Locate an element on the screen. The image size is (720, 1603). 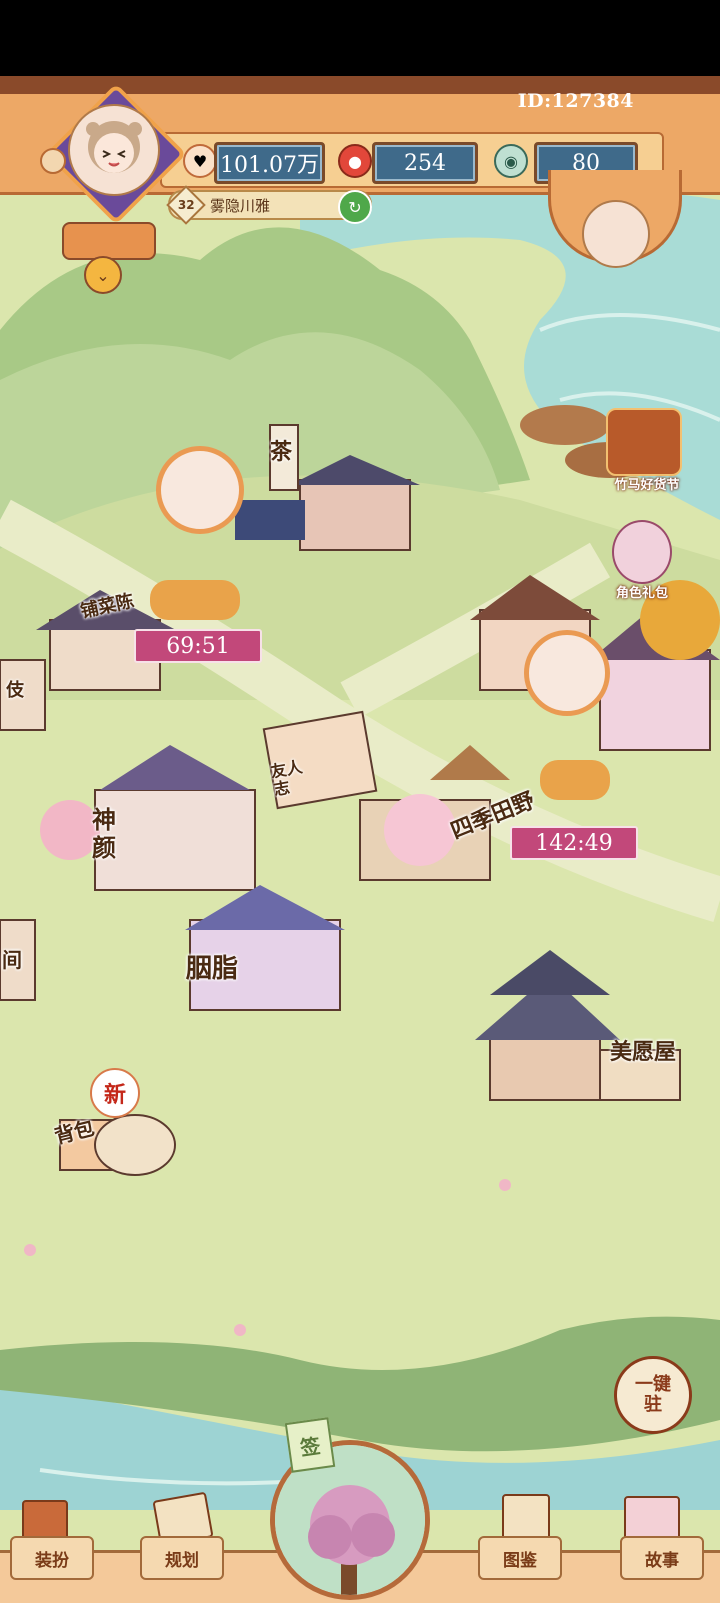
tea-sign: 茶 is located at coordinates (281, 452).